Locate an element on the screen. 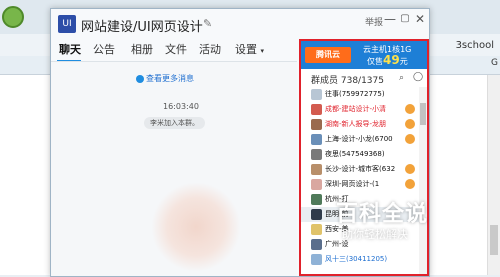 The height and width of the screenshot is (277, 500). member-item: 上海-设计-小龙(6700 is located at coordinates (360, 139).